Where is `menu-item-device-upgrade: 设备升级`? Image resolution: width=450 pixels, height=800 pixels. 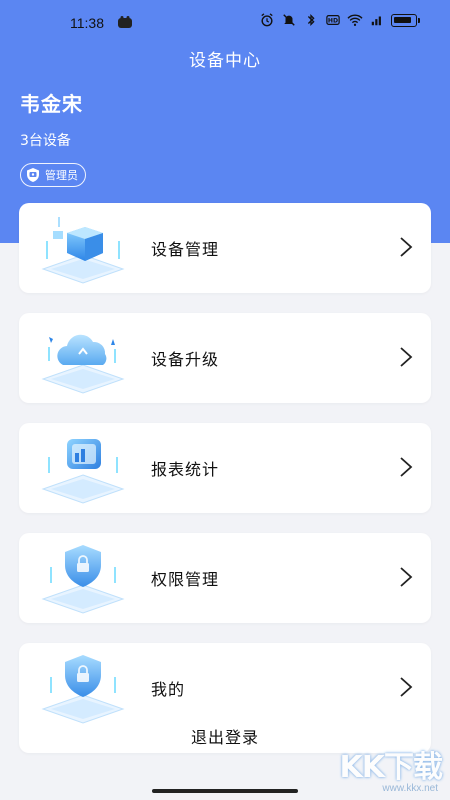
menu-item-device-upgrade: 设备升级 is located at coordinates (225, 358).